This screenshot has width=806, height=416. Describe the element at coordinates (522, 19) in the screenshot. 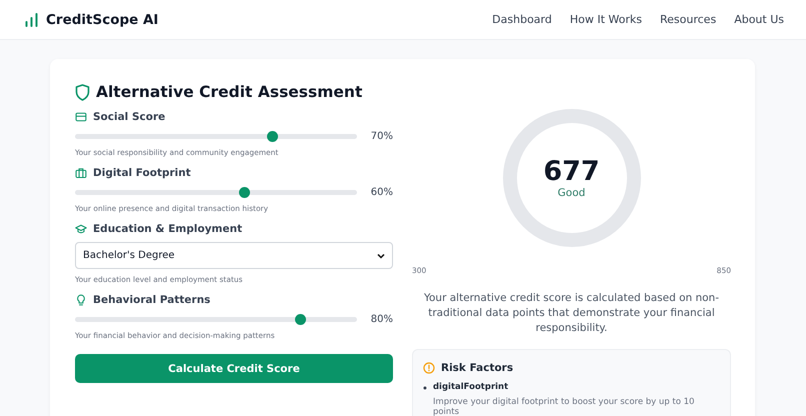

I see `nav-link: Dashboard` at that location.